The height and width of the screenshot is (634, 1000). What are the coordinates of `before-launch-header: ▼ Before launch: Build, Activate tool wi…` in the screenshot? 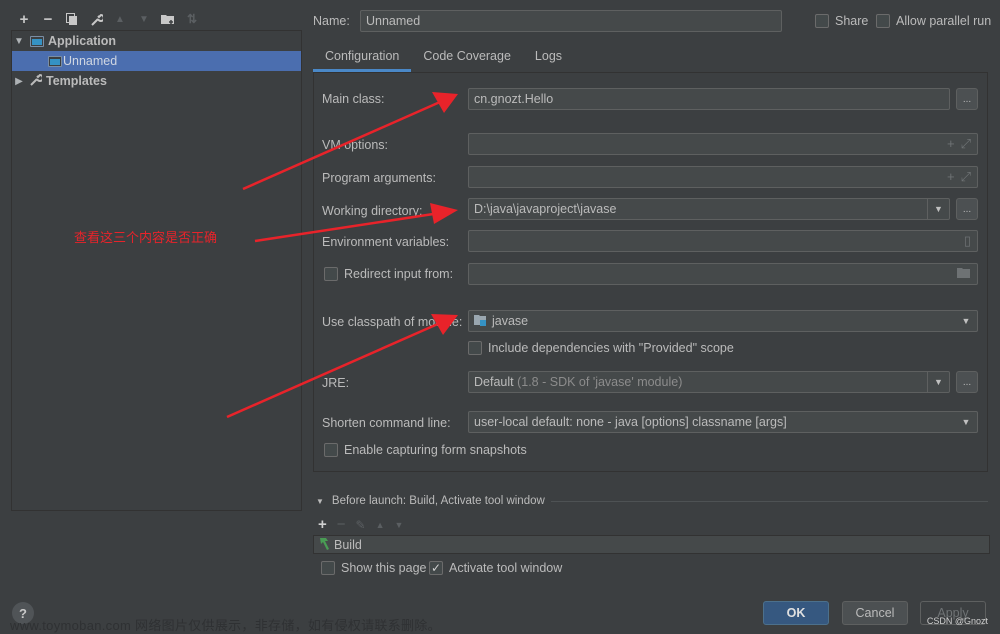 It's located at (652, 501).